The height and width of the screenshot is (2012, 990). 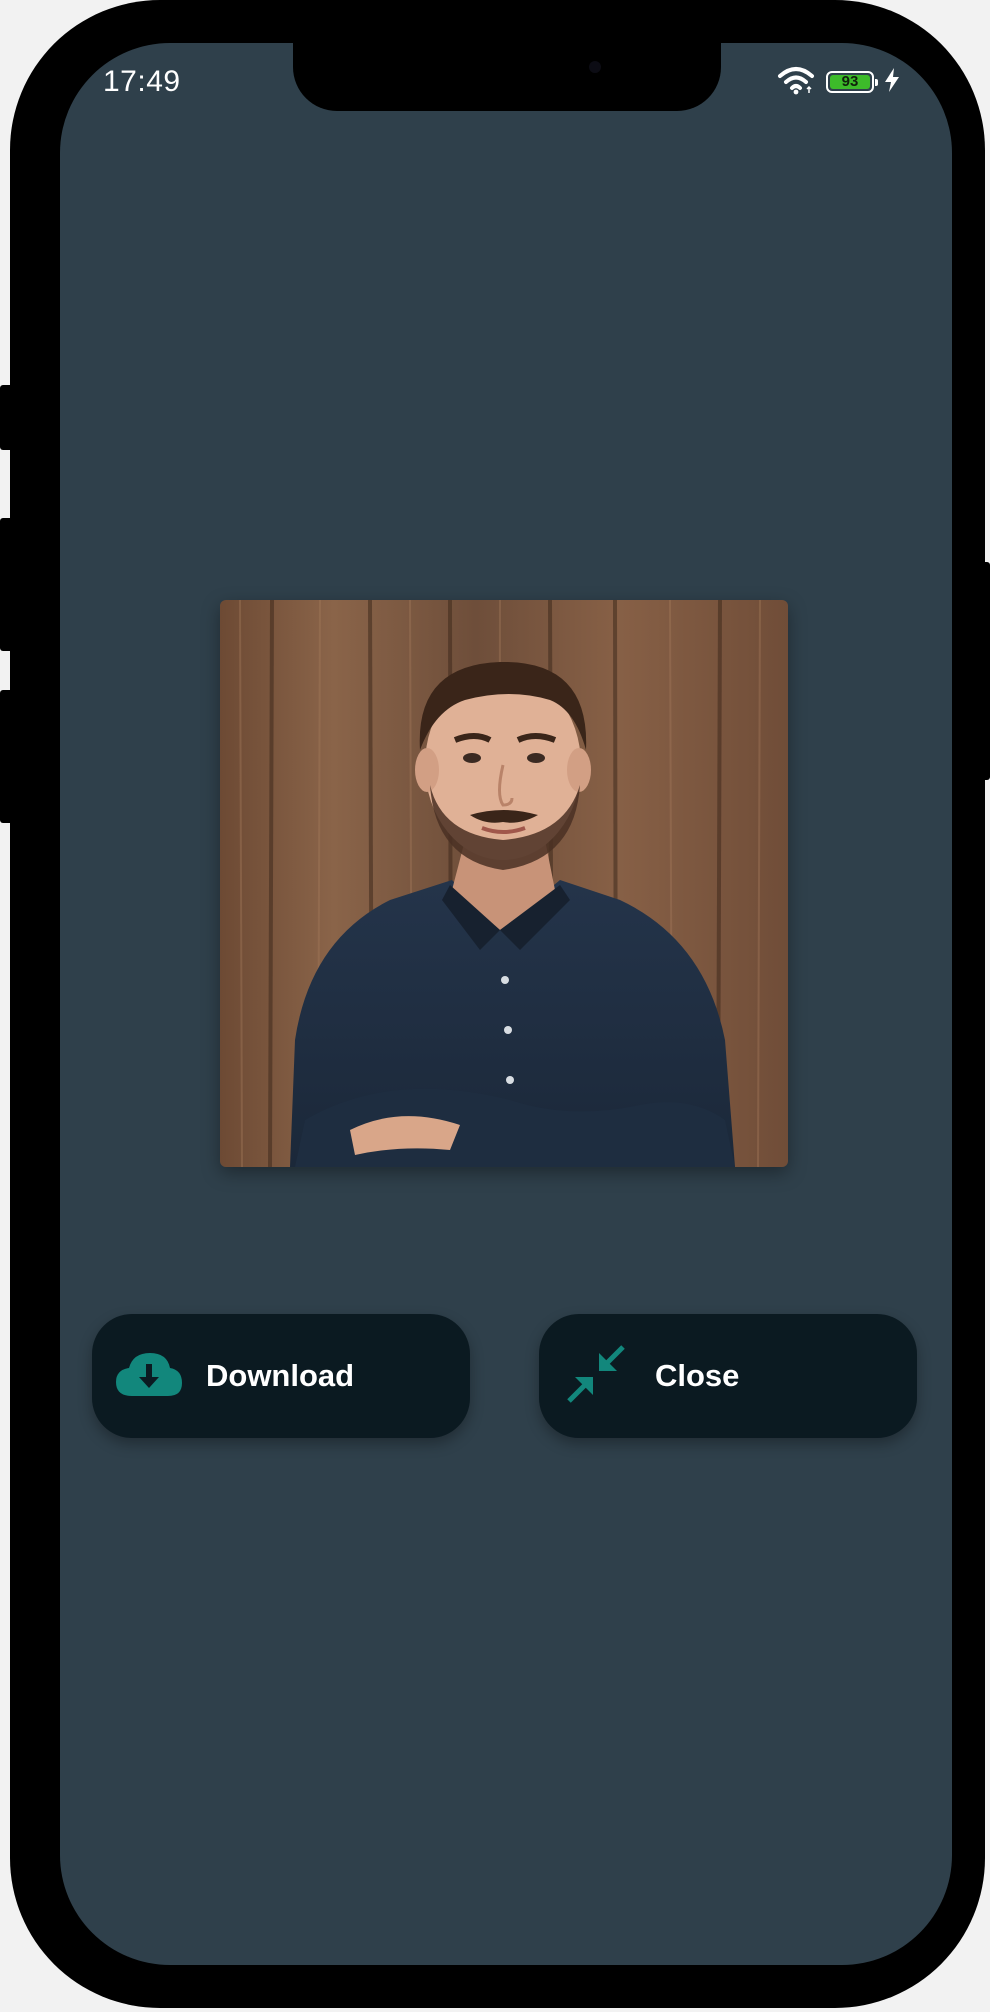 I want to click on close-label: Close, so click(x=697, y=1375).